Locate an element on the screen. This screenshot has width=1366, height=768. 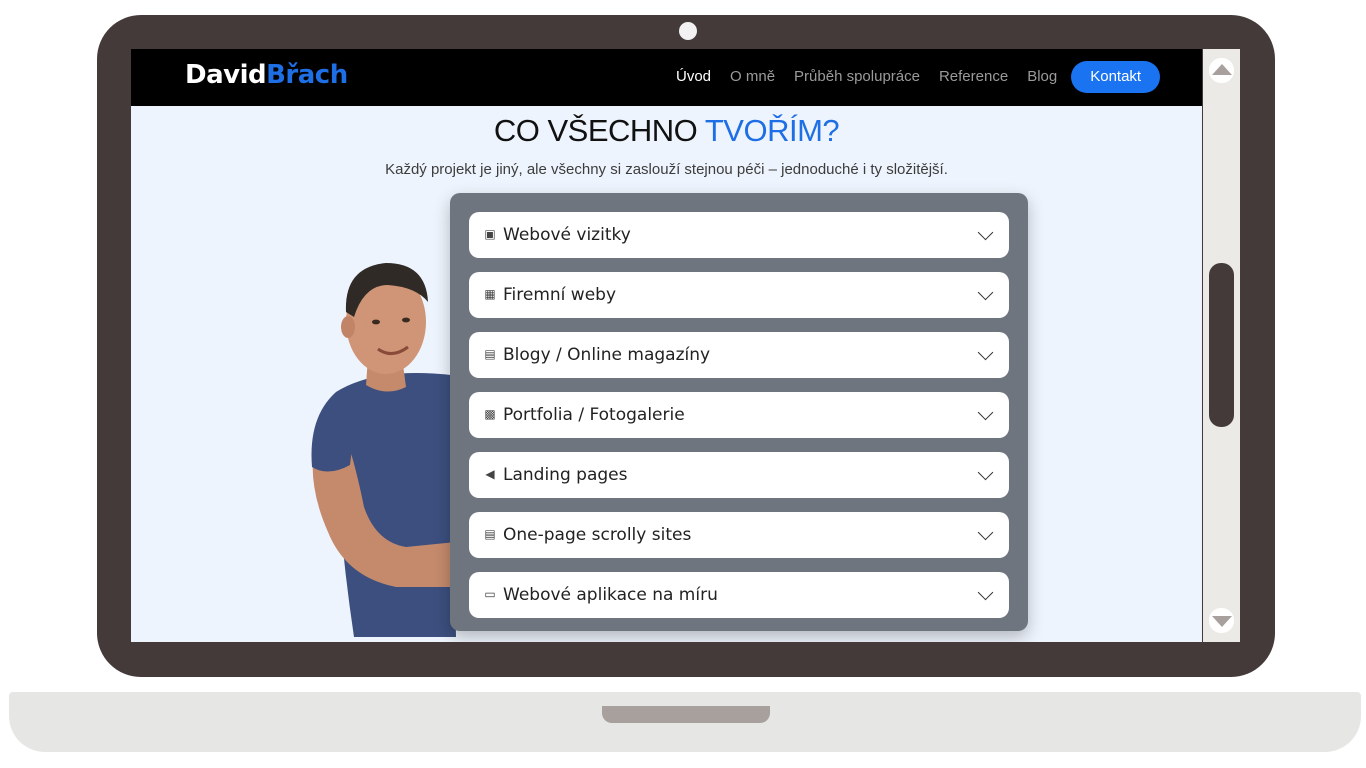
accordion-item-portfolia: ▩ Portfolia / Fotogalerie is located at coordinates (739, 415).